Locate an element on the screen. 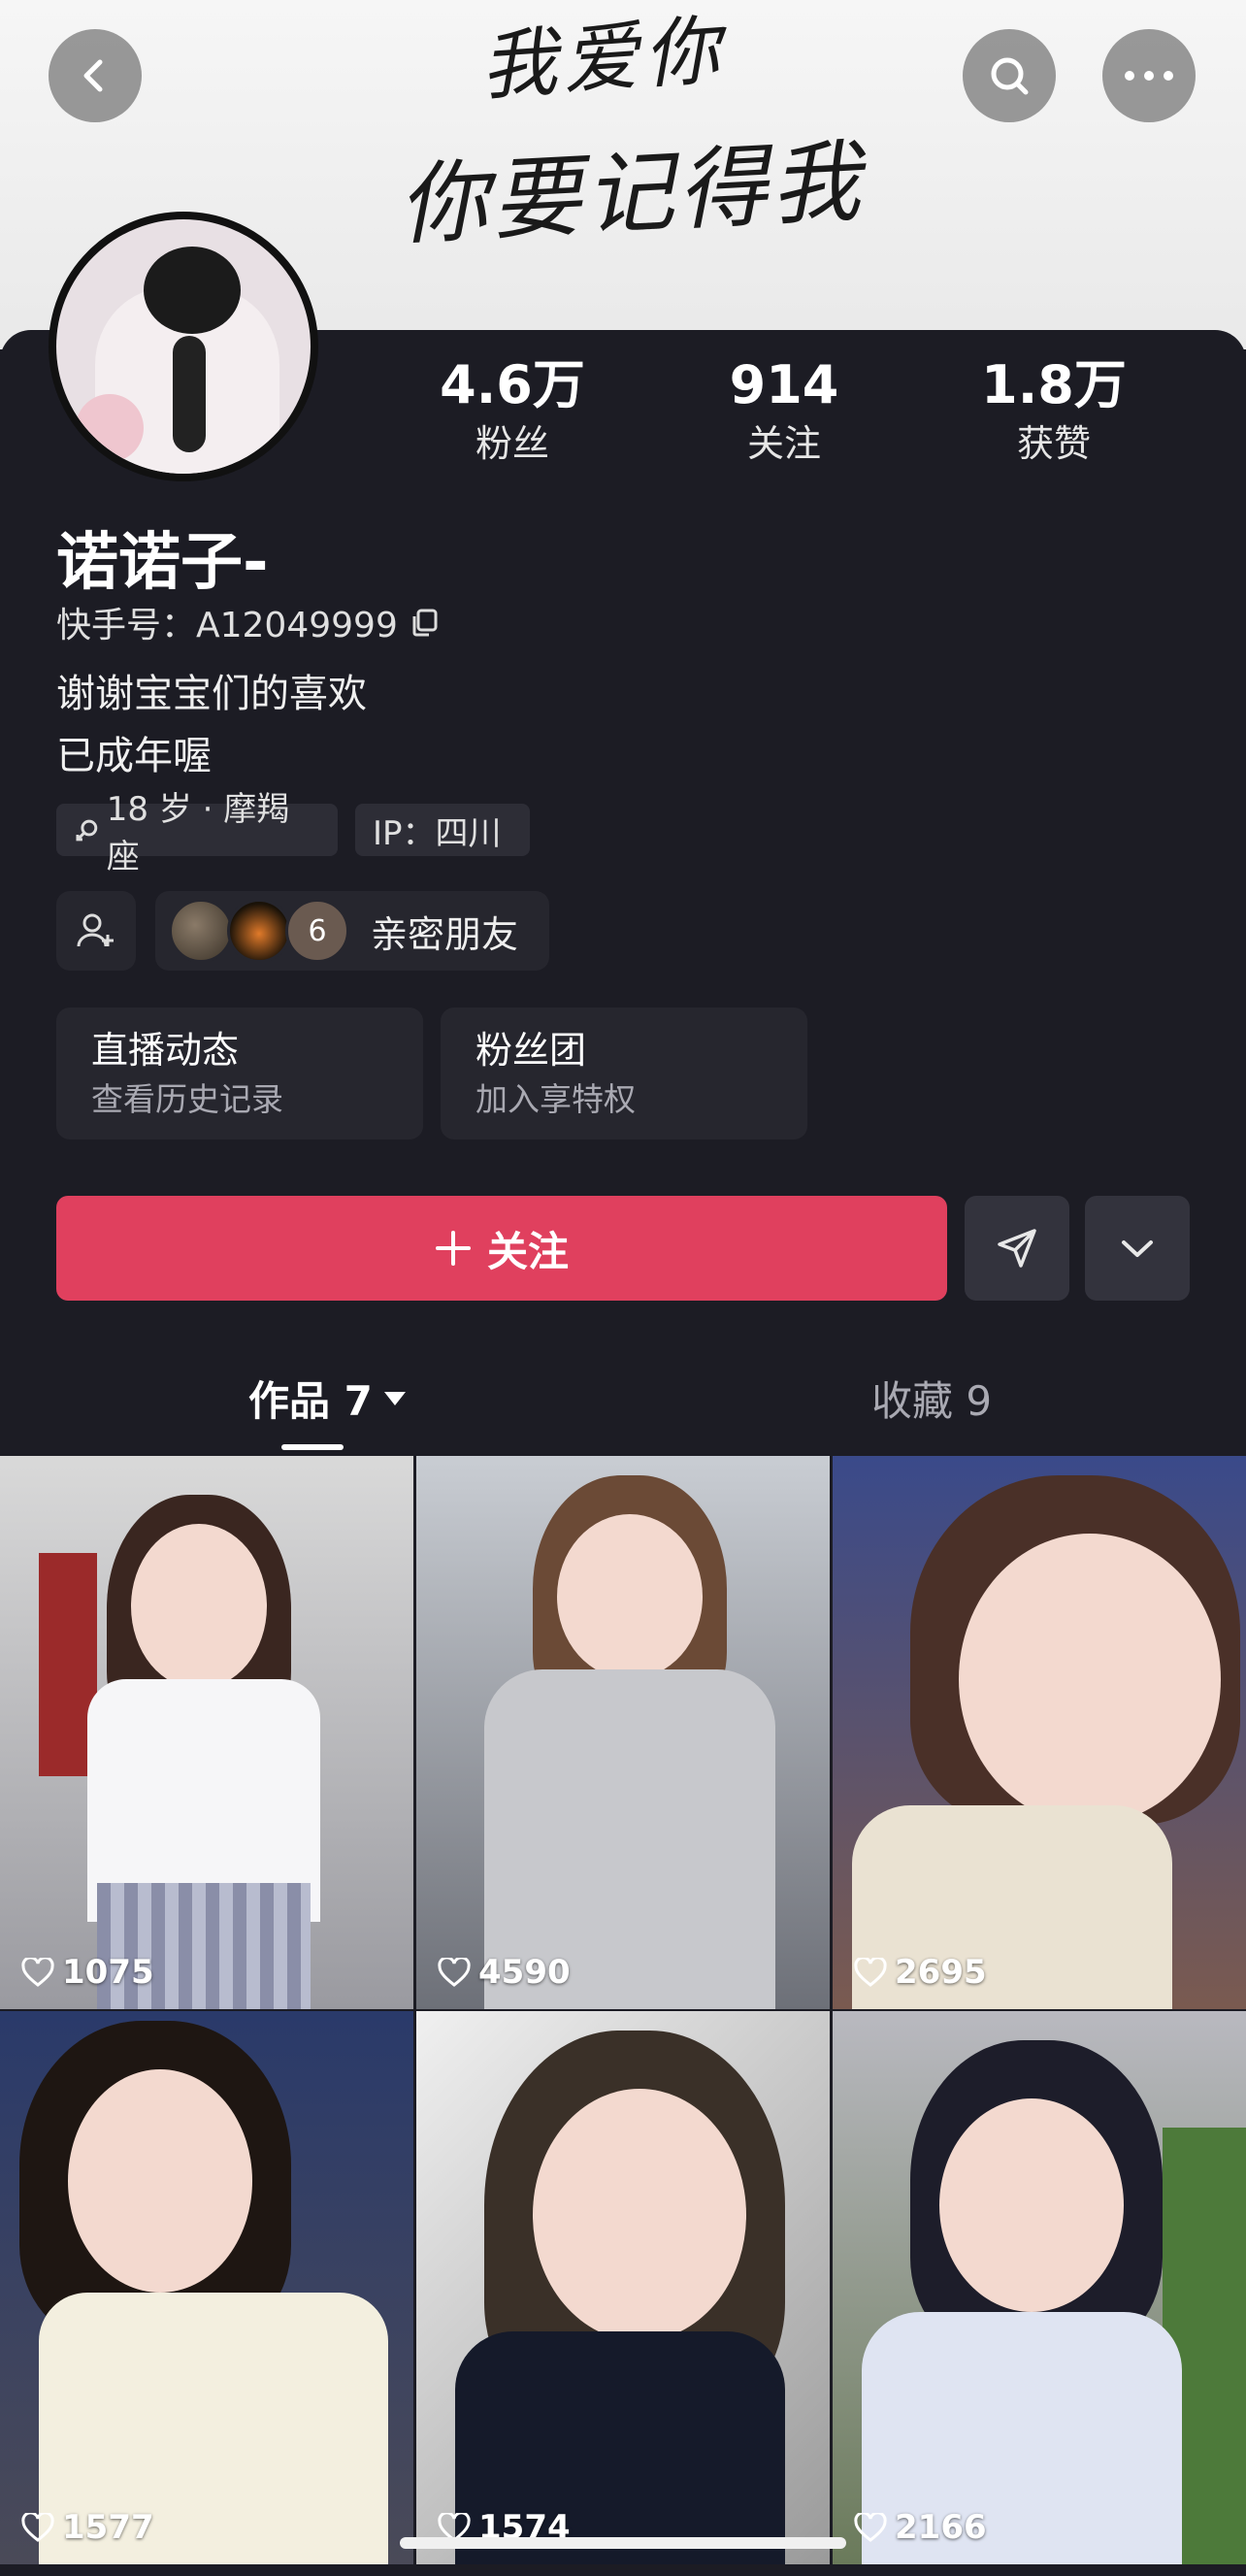  chevron-left-icon is located at coordinates (93, 76).